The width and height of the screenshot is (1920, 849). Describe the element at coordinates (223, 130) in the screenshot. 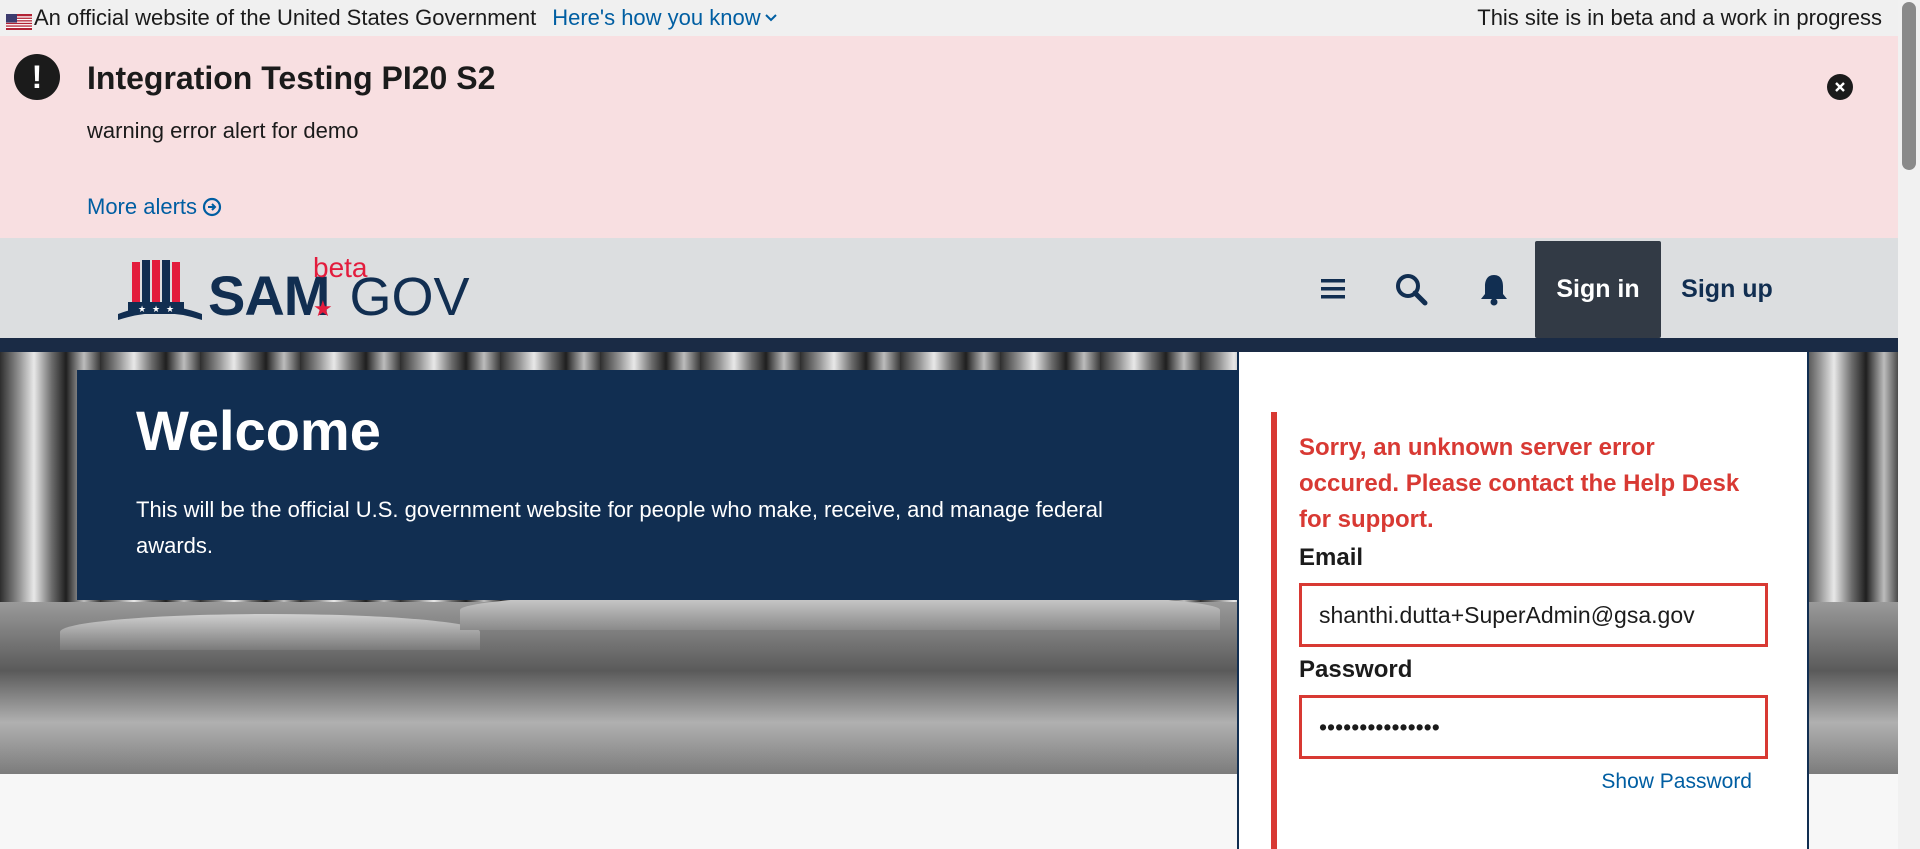

I see `alert-body: warning error alert for demo` at that location.